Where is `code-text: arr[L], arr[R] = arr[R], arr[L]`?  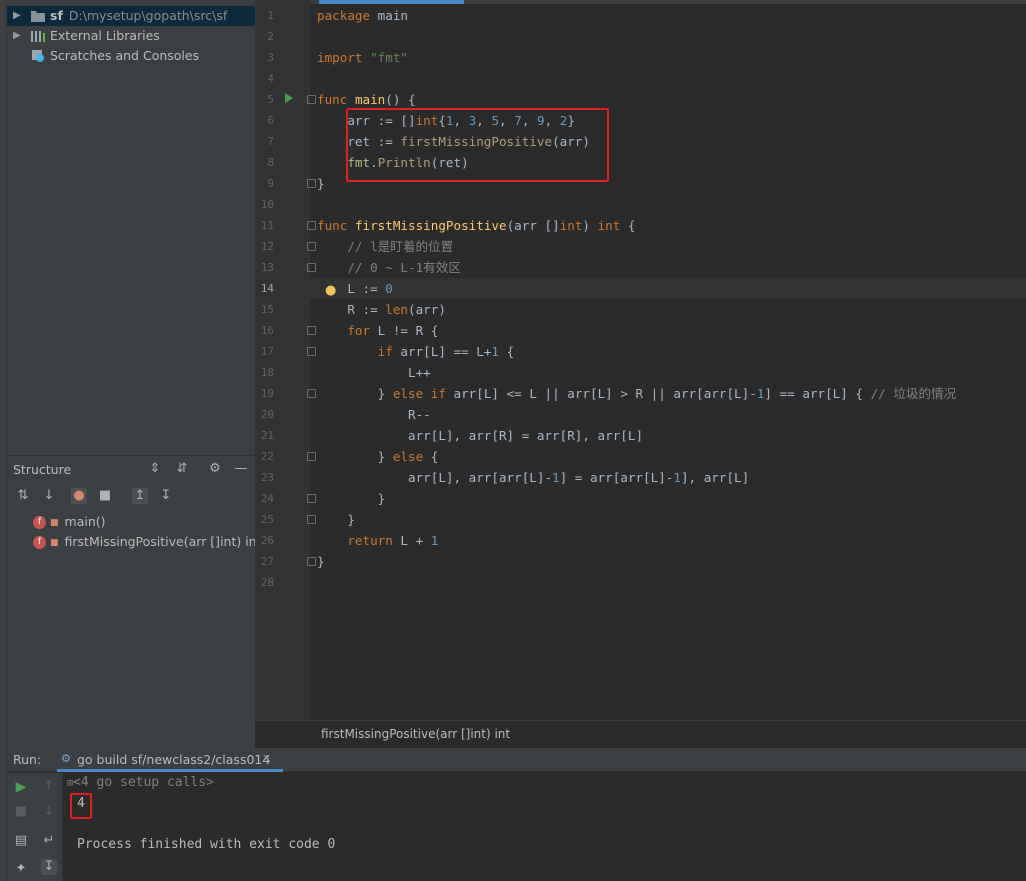 code-text: arr[L], arr[R] = arr[R], arr[L] is located at coordinates (480, 435).